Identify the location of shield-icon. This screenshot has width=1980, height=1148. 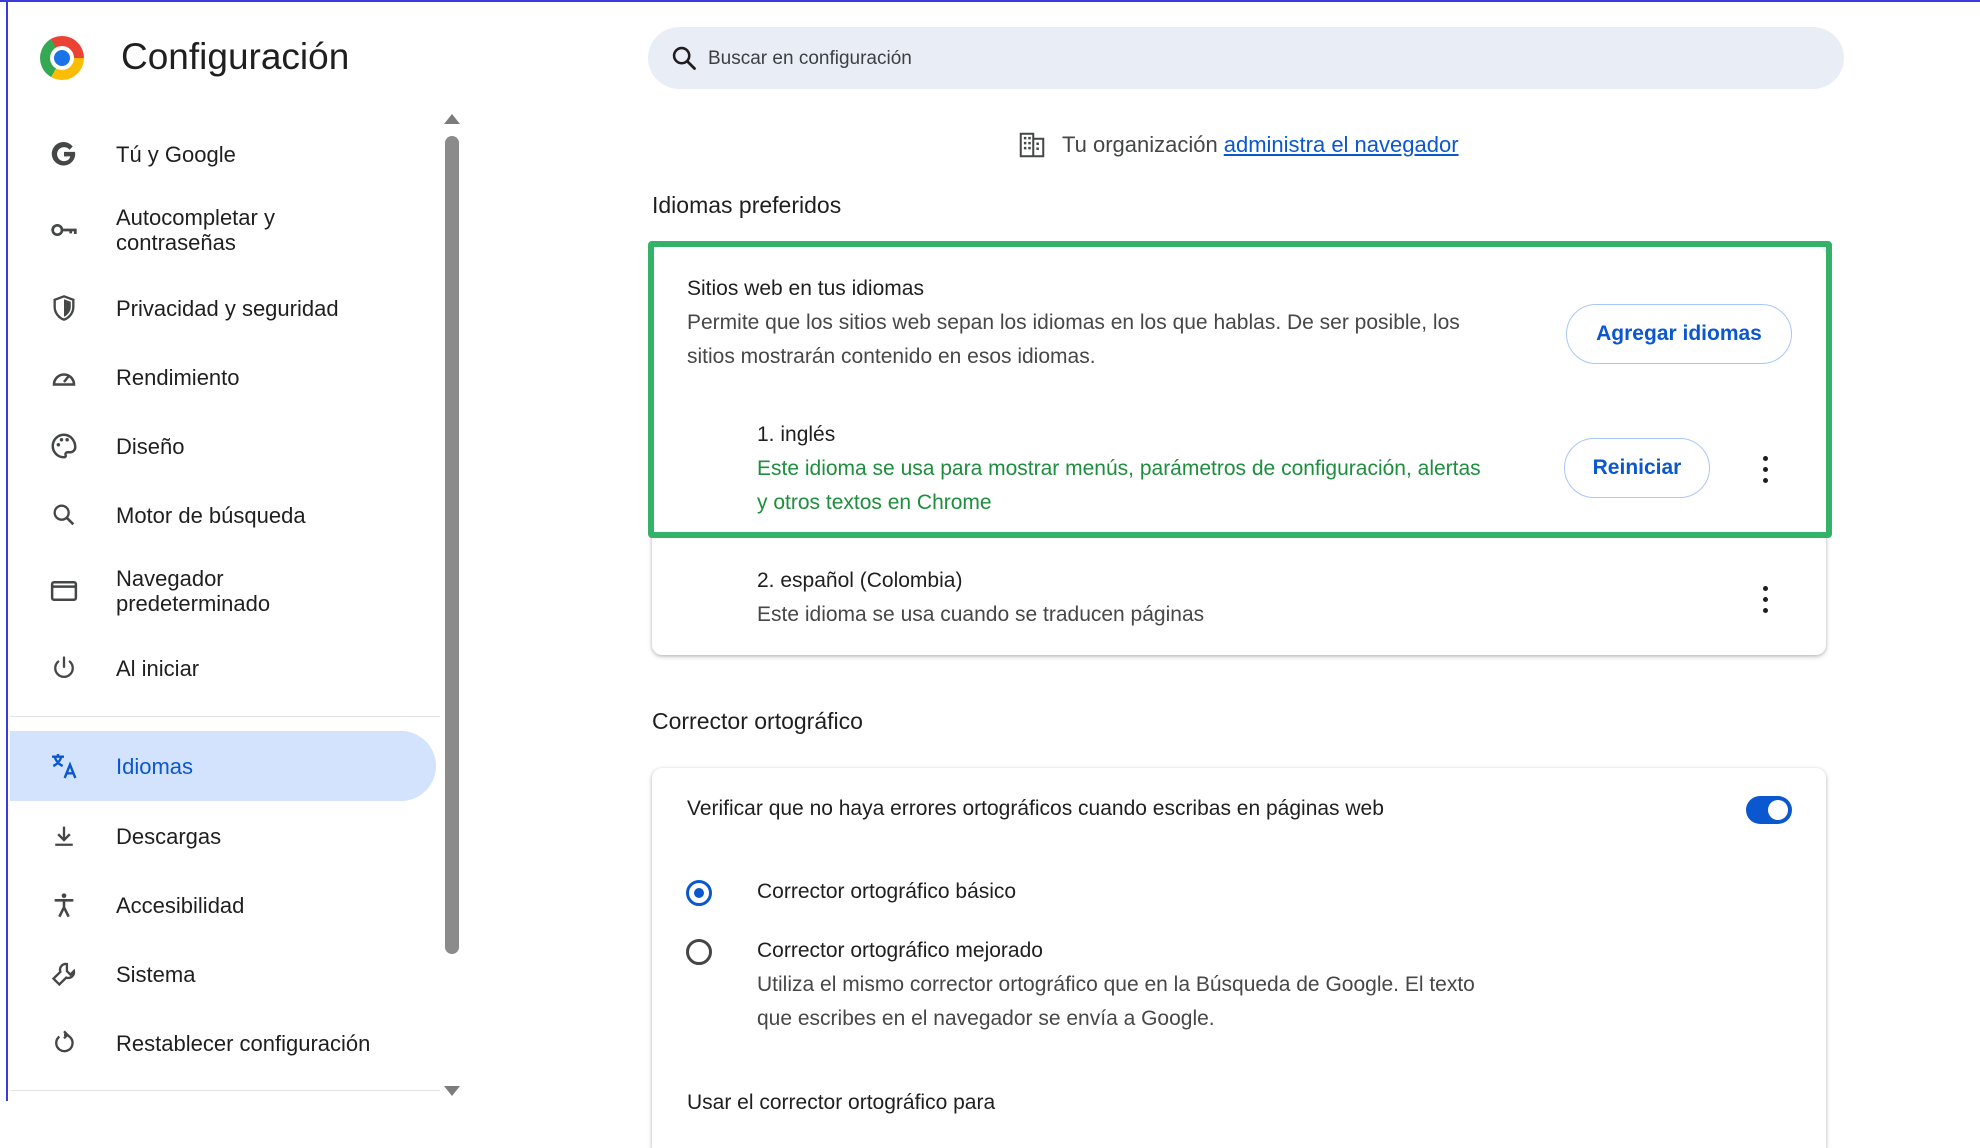
(64, 308).